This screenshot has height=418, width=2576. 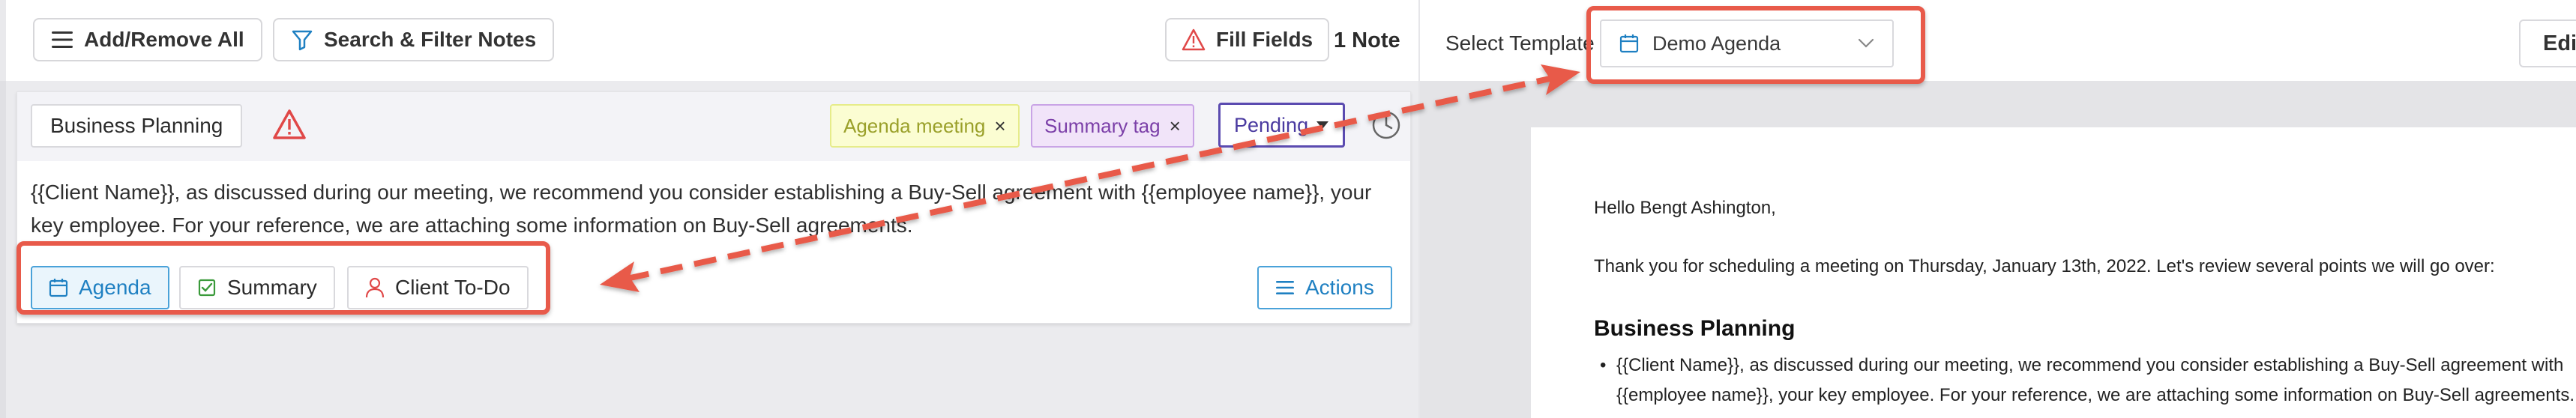 I want to click on tag-agenda-meeting: Agenda meeting ×, so click(x=925, y=126).